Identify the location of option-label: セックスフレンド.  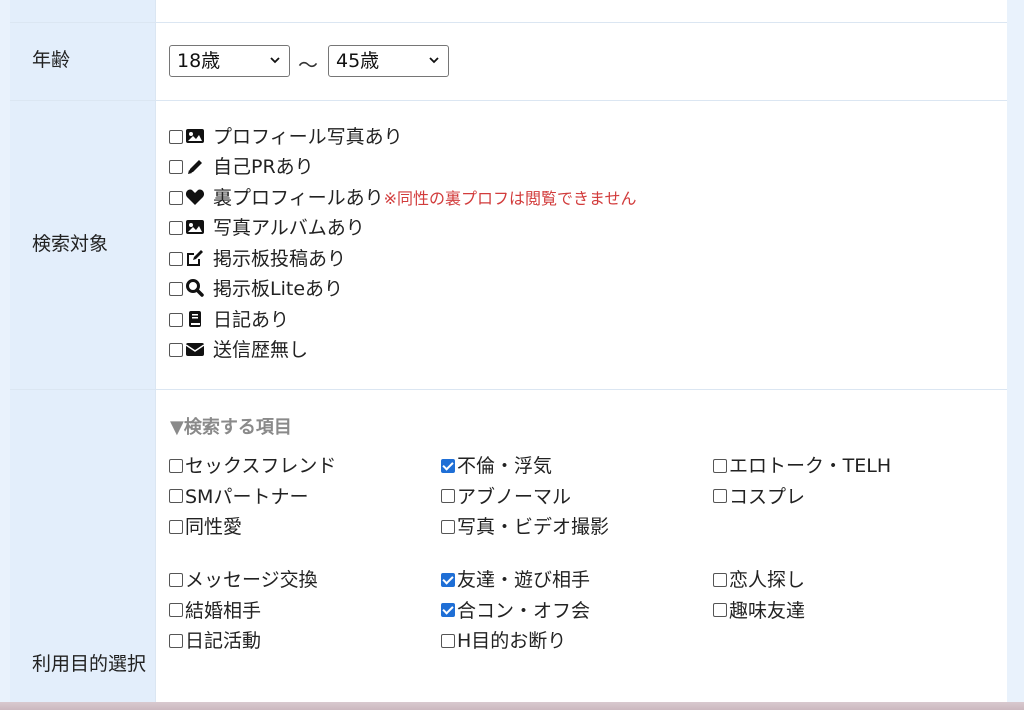
(261, 466).